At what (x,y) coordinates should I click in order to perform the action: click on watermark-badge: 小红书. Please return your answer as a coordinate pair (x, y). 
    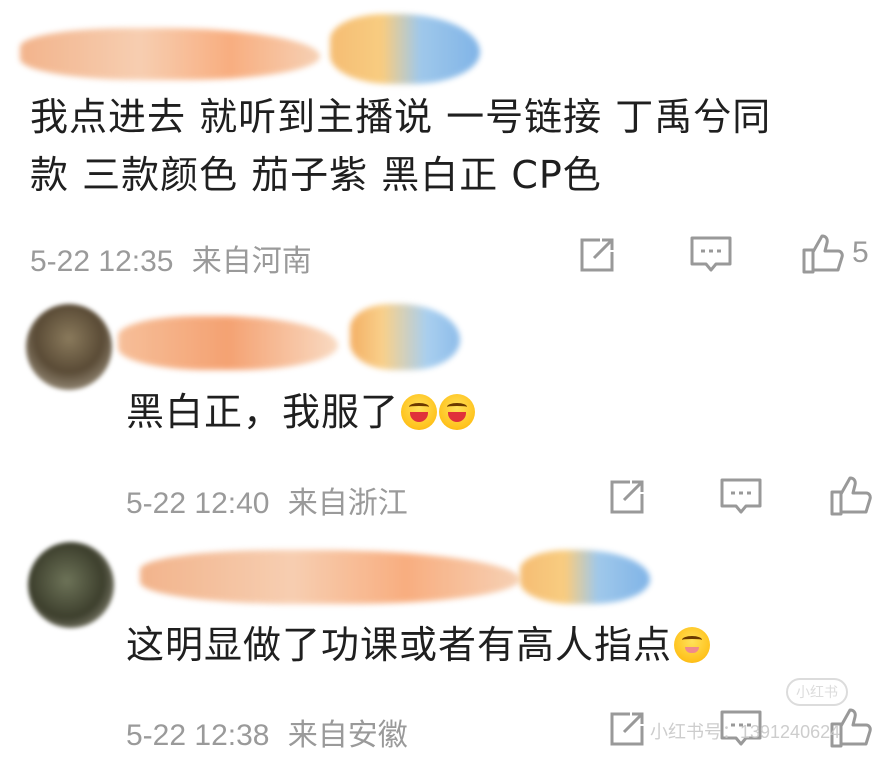
    Looking at the image, I should click on (817, 692).